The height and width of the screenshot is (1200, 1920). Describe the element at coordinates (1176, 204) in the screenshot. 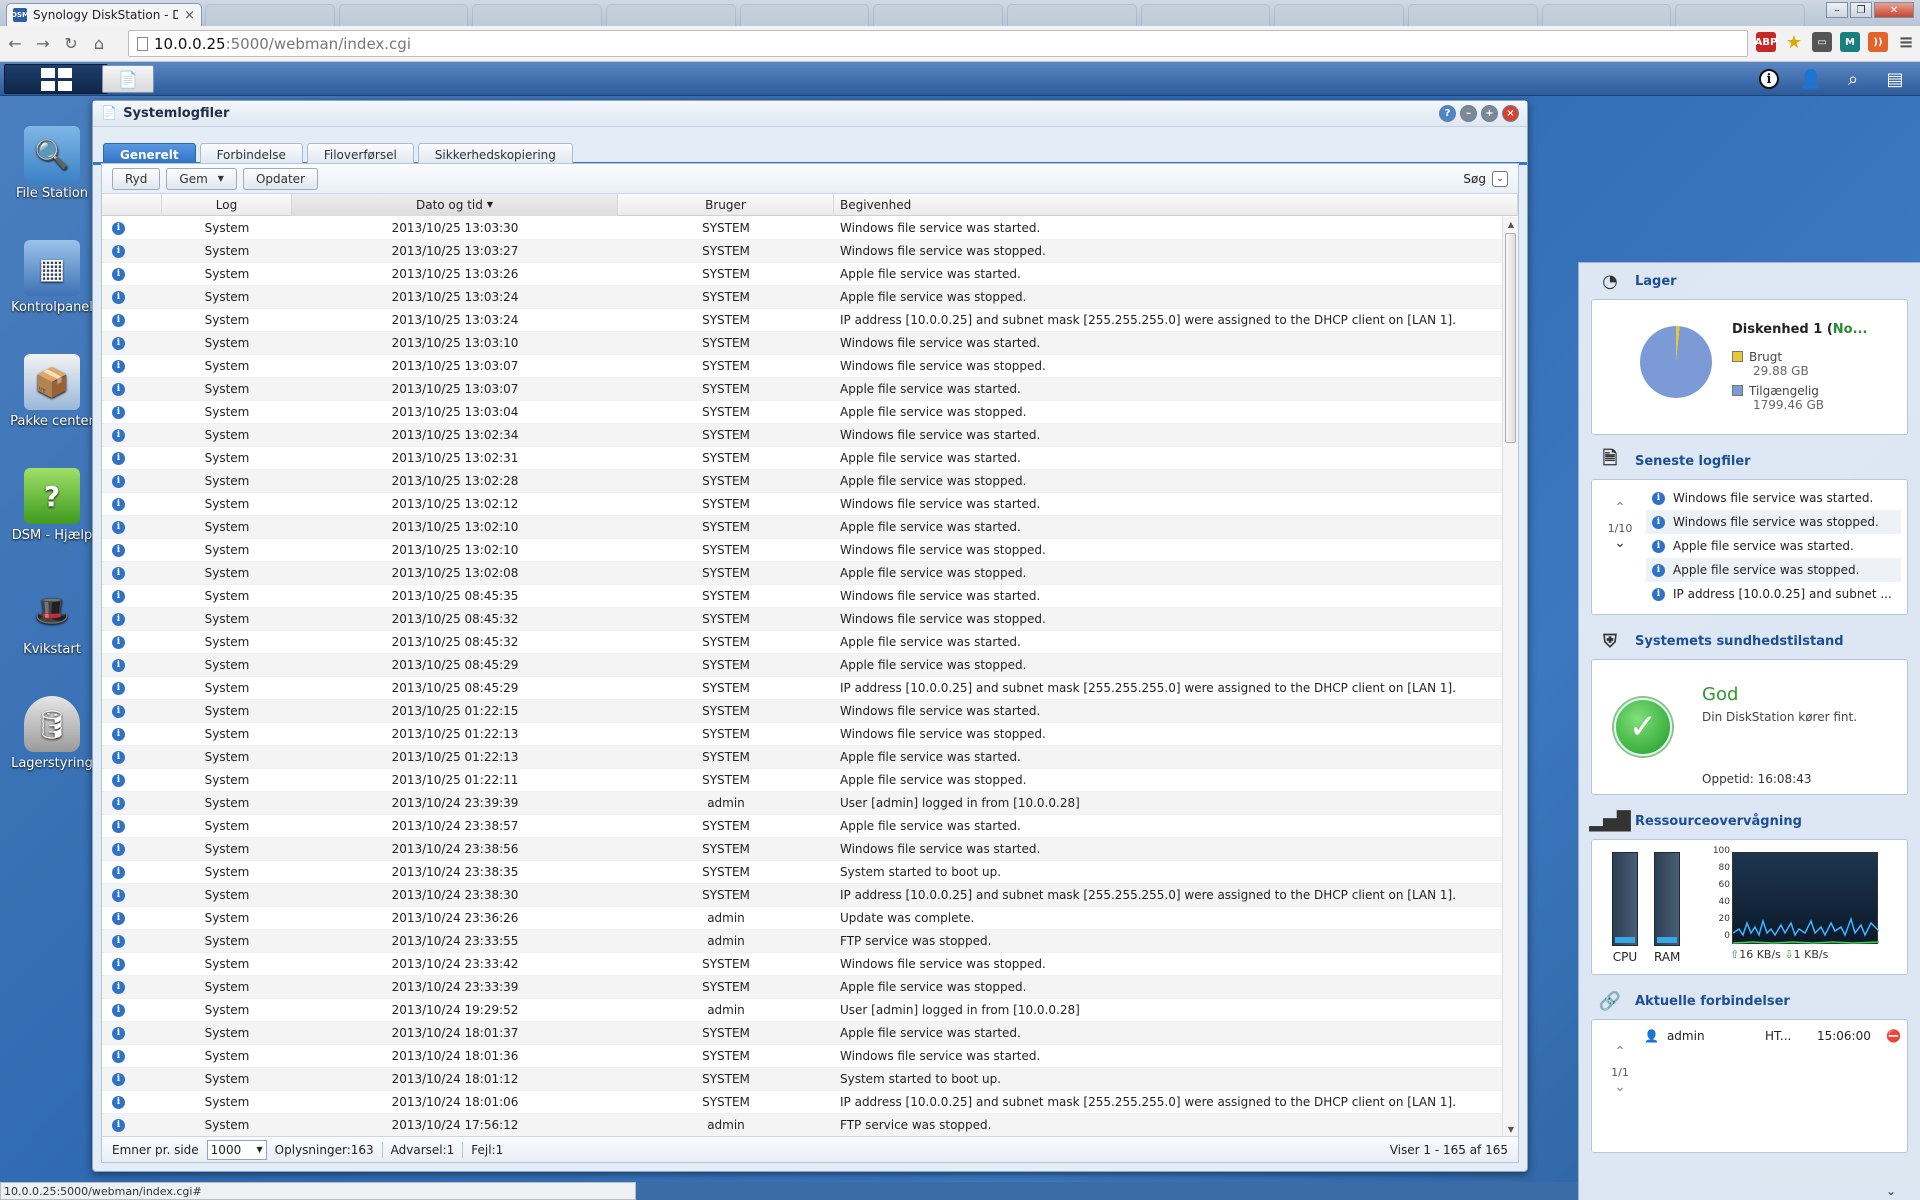

I see `column-header-event: Begivenhed` at that location.